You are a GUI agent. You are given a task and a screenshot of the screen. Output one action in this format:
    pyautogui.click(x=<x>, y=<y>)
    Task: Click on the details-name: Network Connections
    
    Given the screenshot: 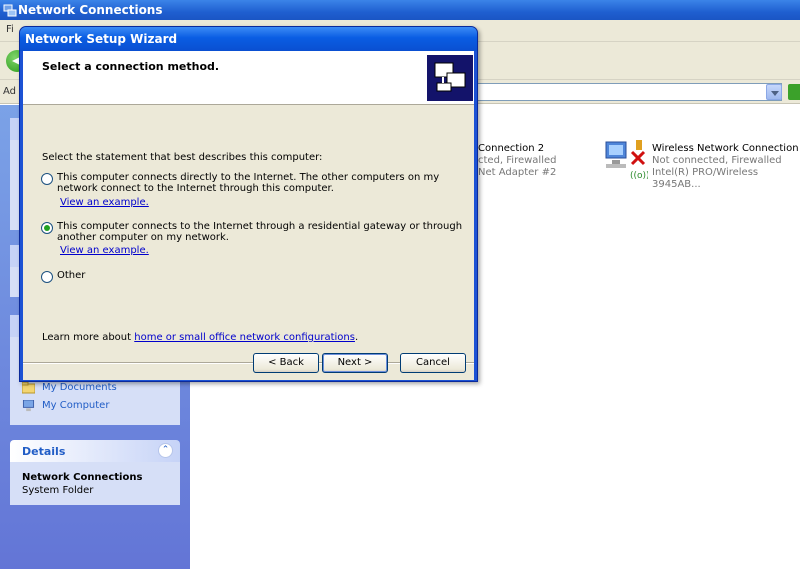 What is the action you would take?
    pyautogui.click(x=82, y=477)
    